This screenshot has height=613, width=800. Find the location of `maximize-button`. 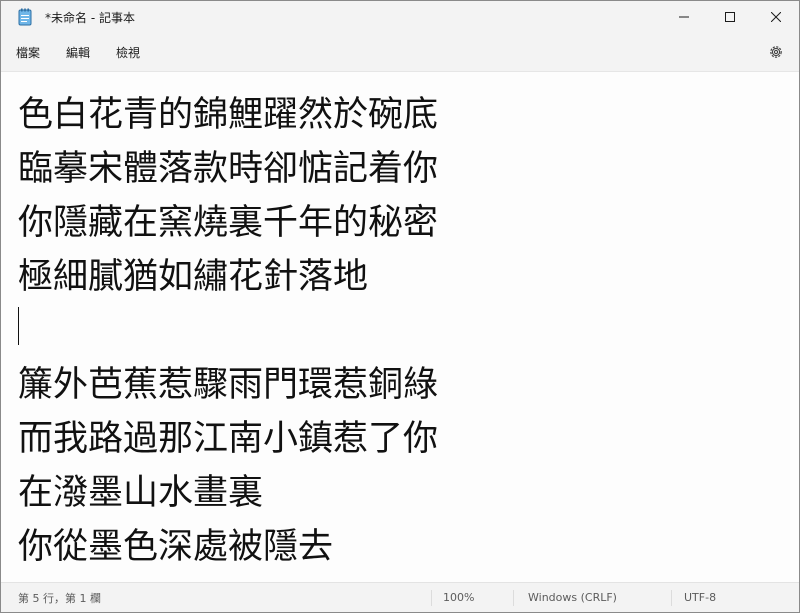

maximize-button is located at coordinates (730, 17).